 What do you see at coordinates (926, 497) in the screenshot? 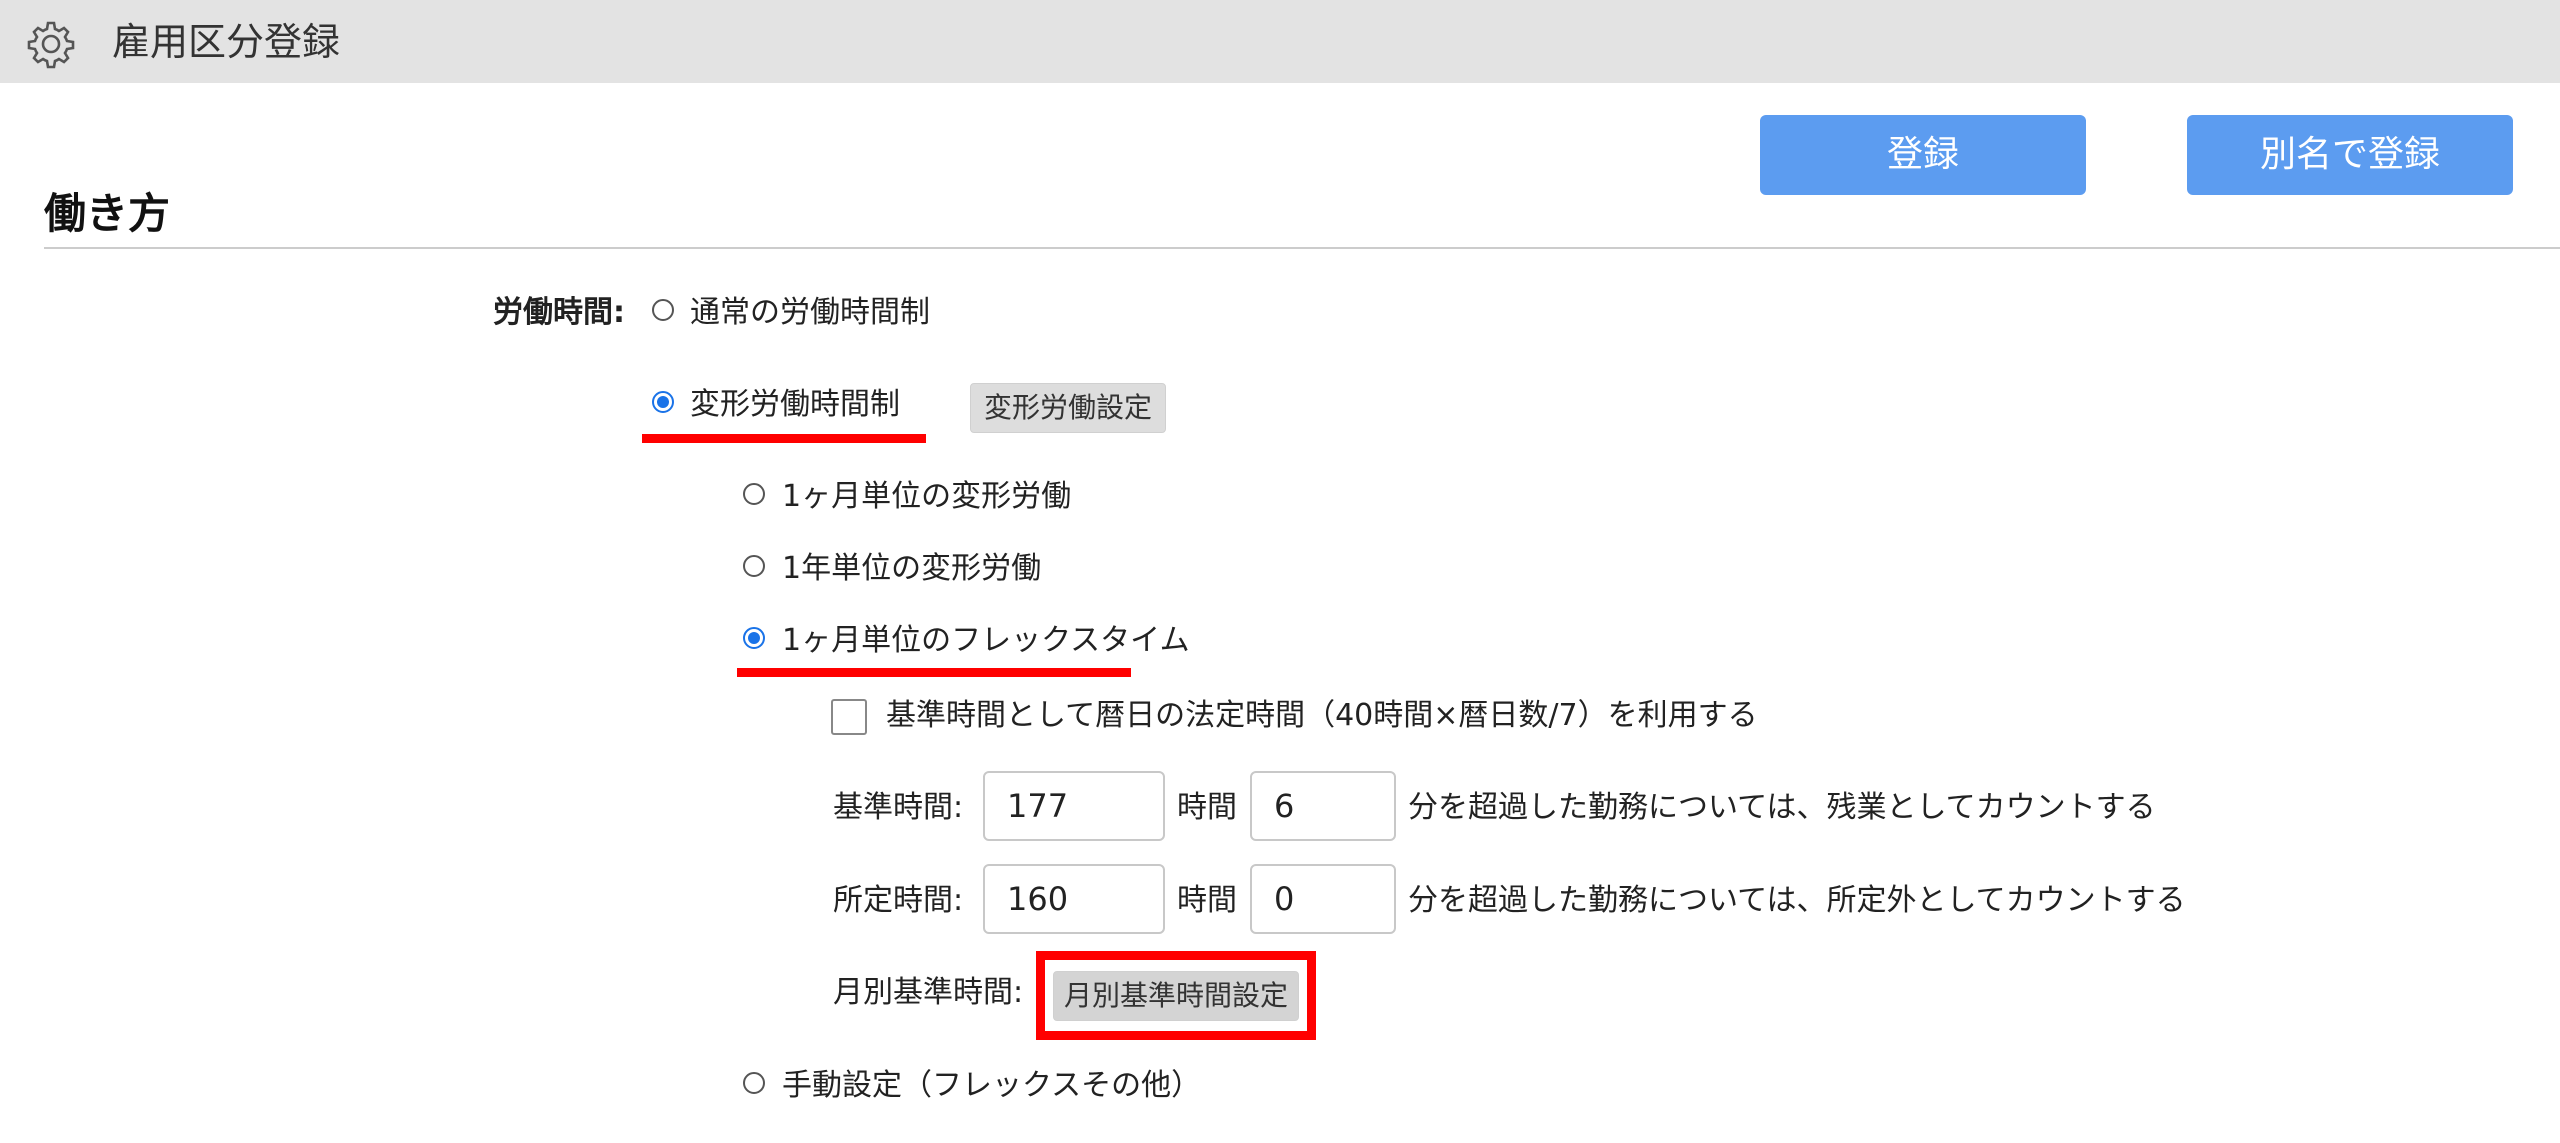
I see `radio-one-month-variable-label: 1ヶ月単位の変形労働` at bounding box center [926, 497].